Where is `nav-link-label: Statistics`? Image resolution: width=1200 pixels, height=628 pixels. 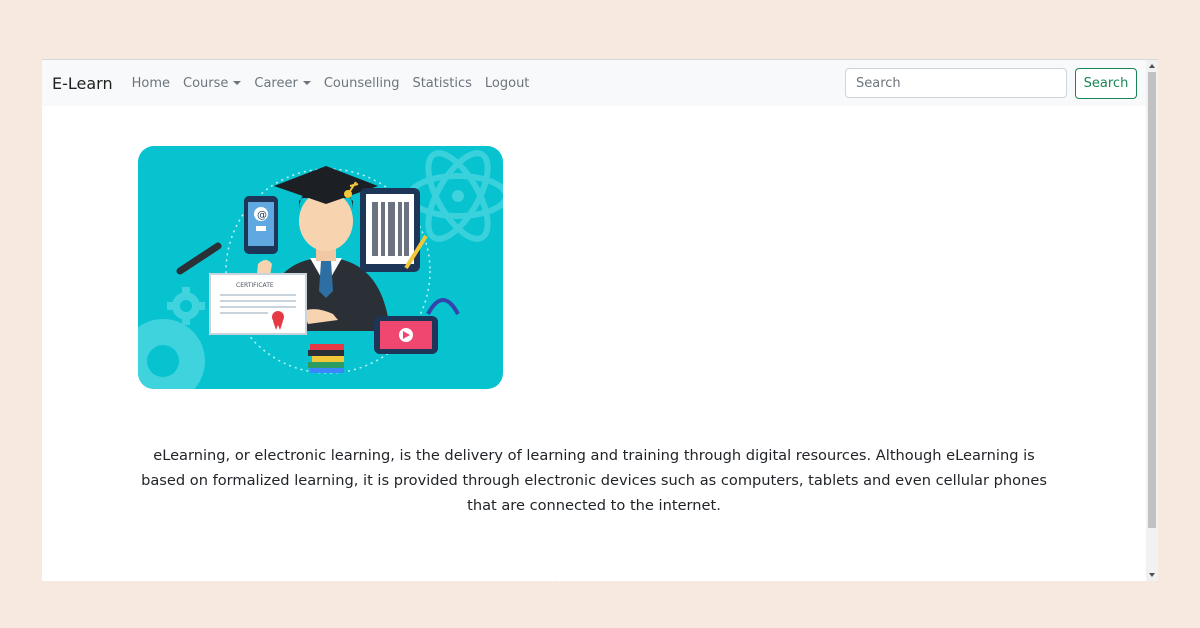
nav-link-label: Statistics is located at coordinates (442, 83).